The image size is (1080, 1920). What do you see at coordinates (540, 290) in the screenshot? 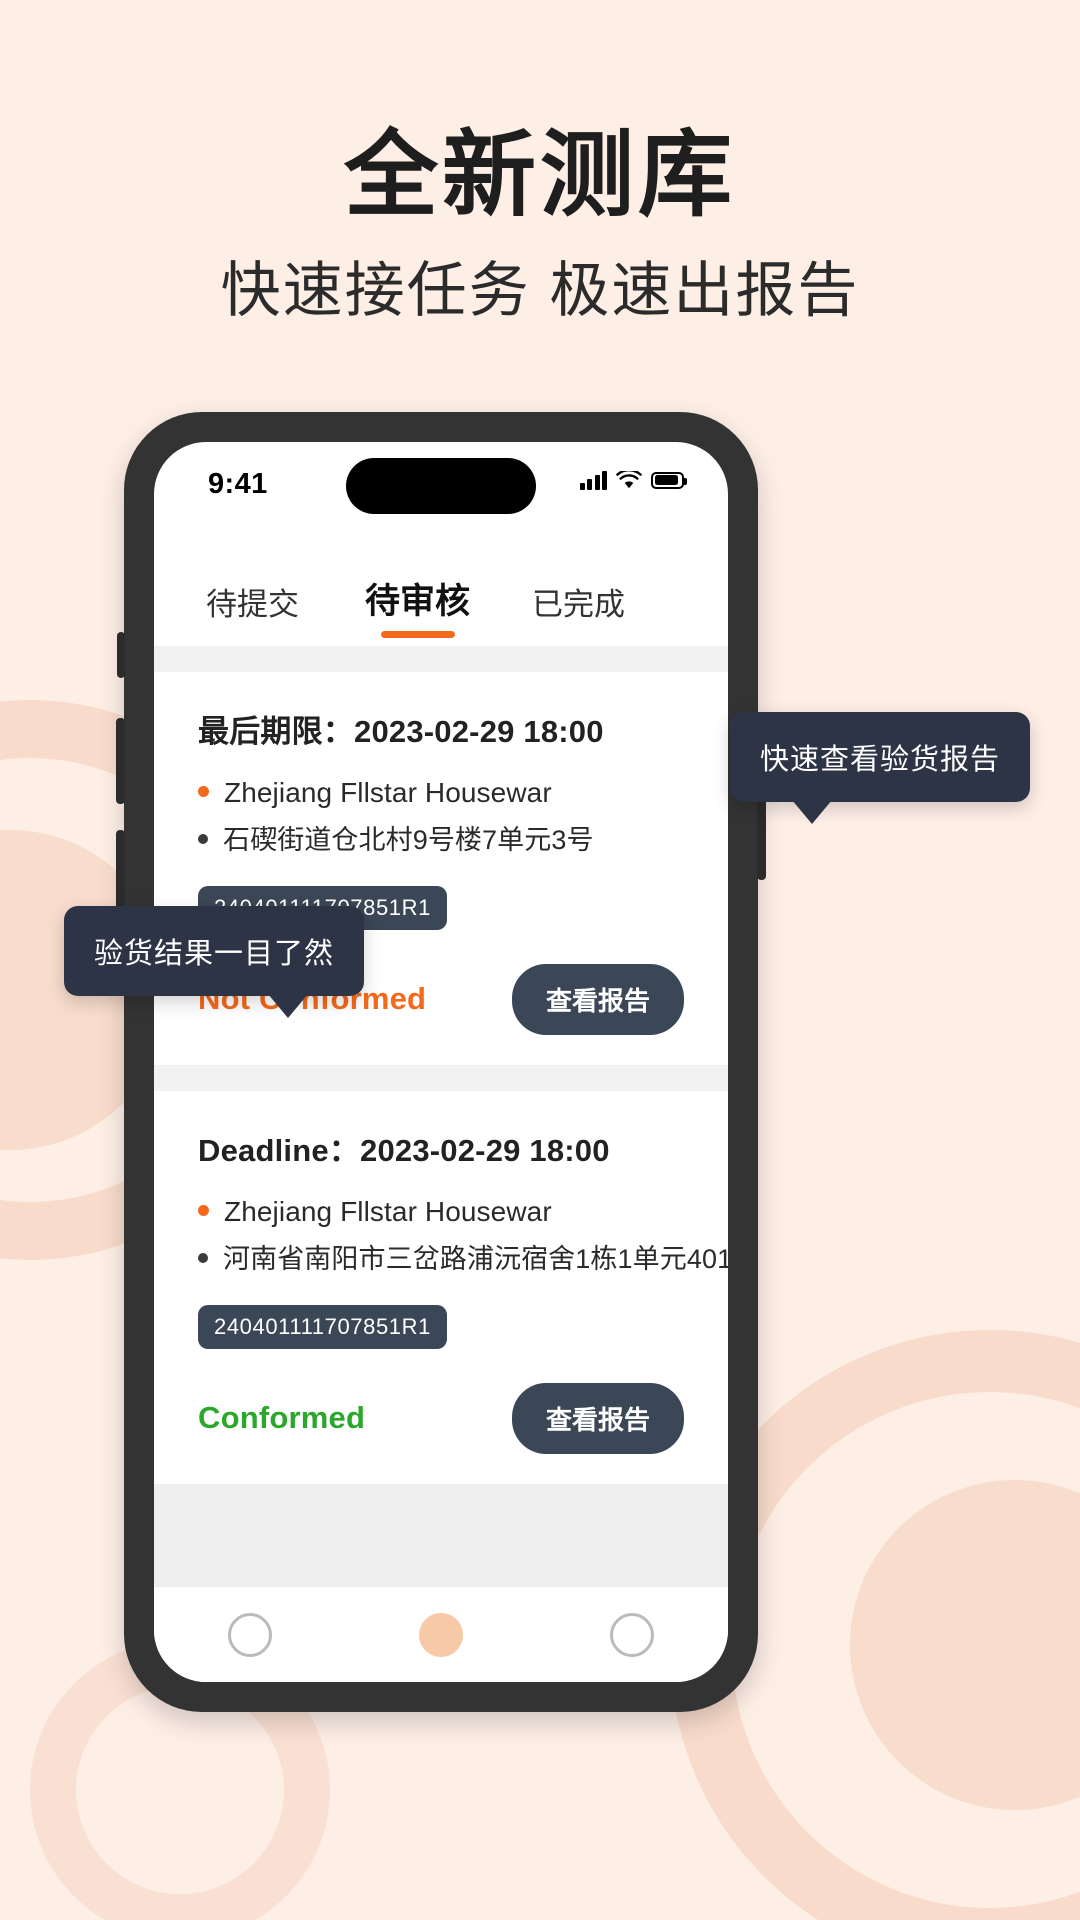
I see `page-subtitle: 快速接任务 极速出报告` at bounding box center [540, 290].